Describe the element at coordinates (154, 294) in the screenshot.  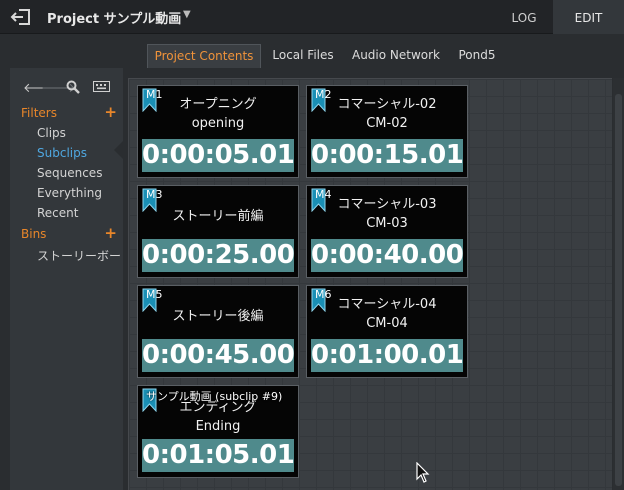
I see `clip-marker-label: M5` at that location.